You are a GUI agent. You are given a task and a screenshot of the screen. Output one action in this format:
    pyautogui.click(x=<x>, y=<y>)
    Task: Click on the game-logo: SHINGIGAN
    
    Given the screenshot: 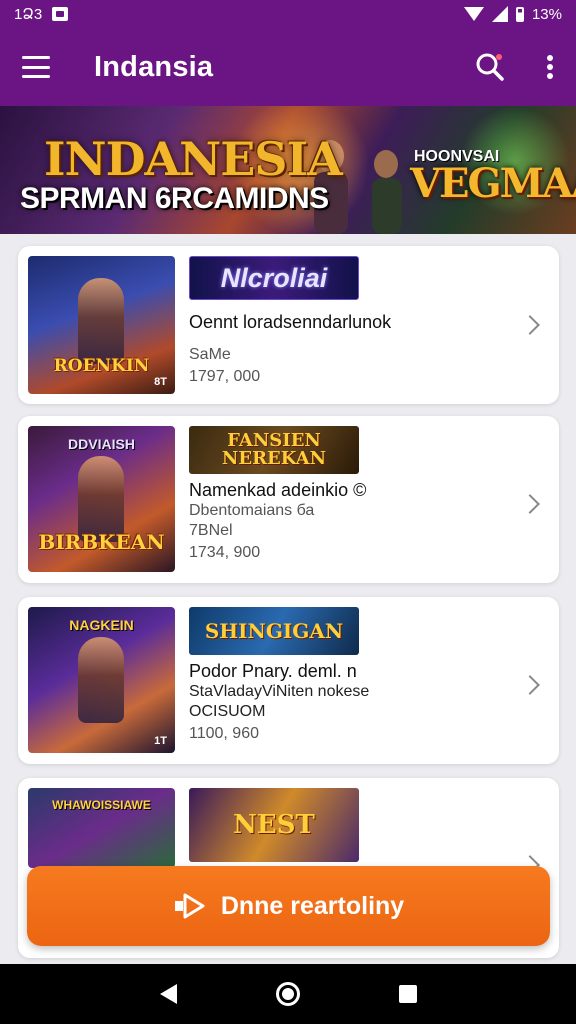 What is the action you would take?
    pyautogui.click(x=274, y=631)
    